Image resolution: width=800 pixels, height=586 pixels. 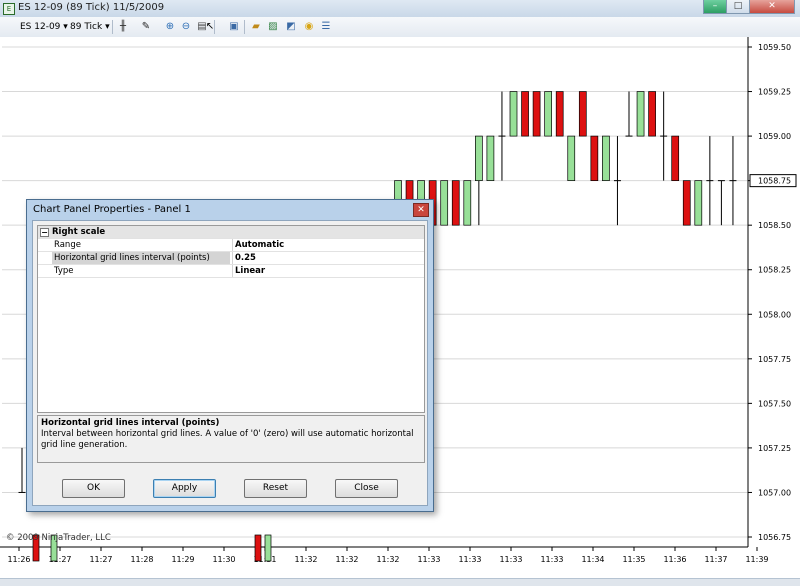 I want to click on category-label: Right scale, so click(x=79, y=232).